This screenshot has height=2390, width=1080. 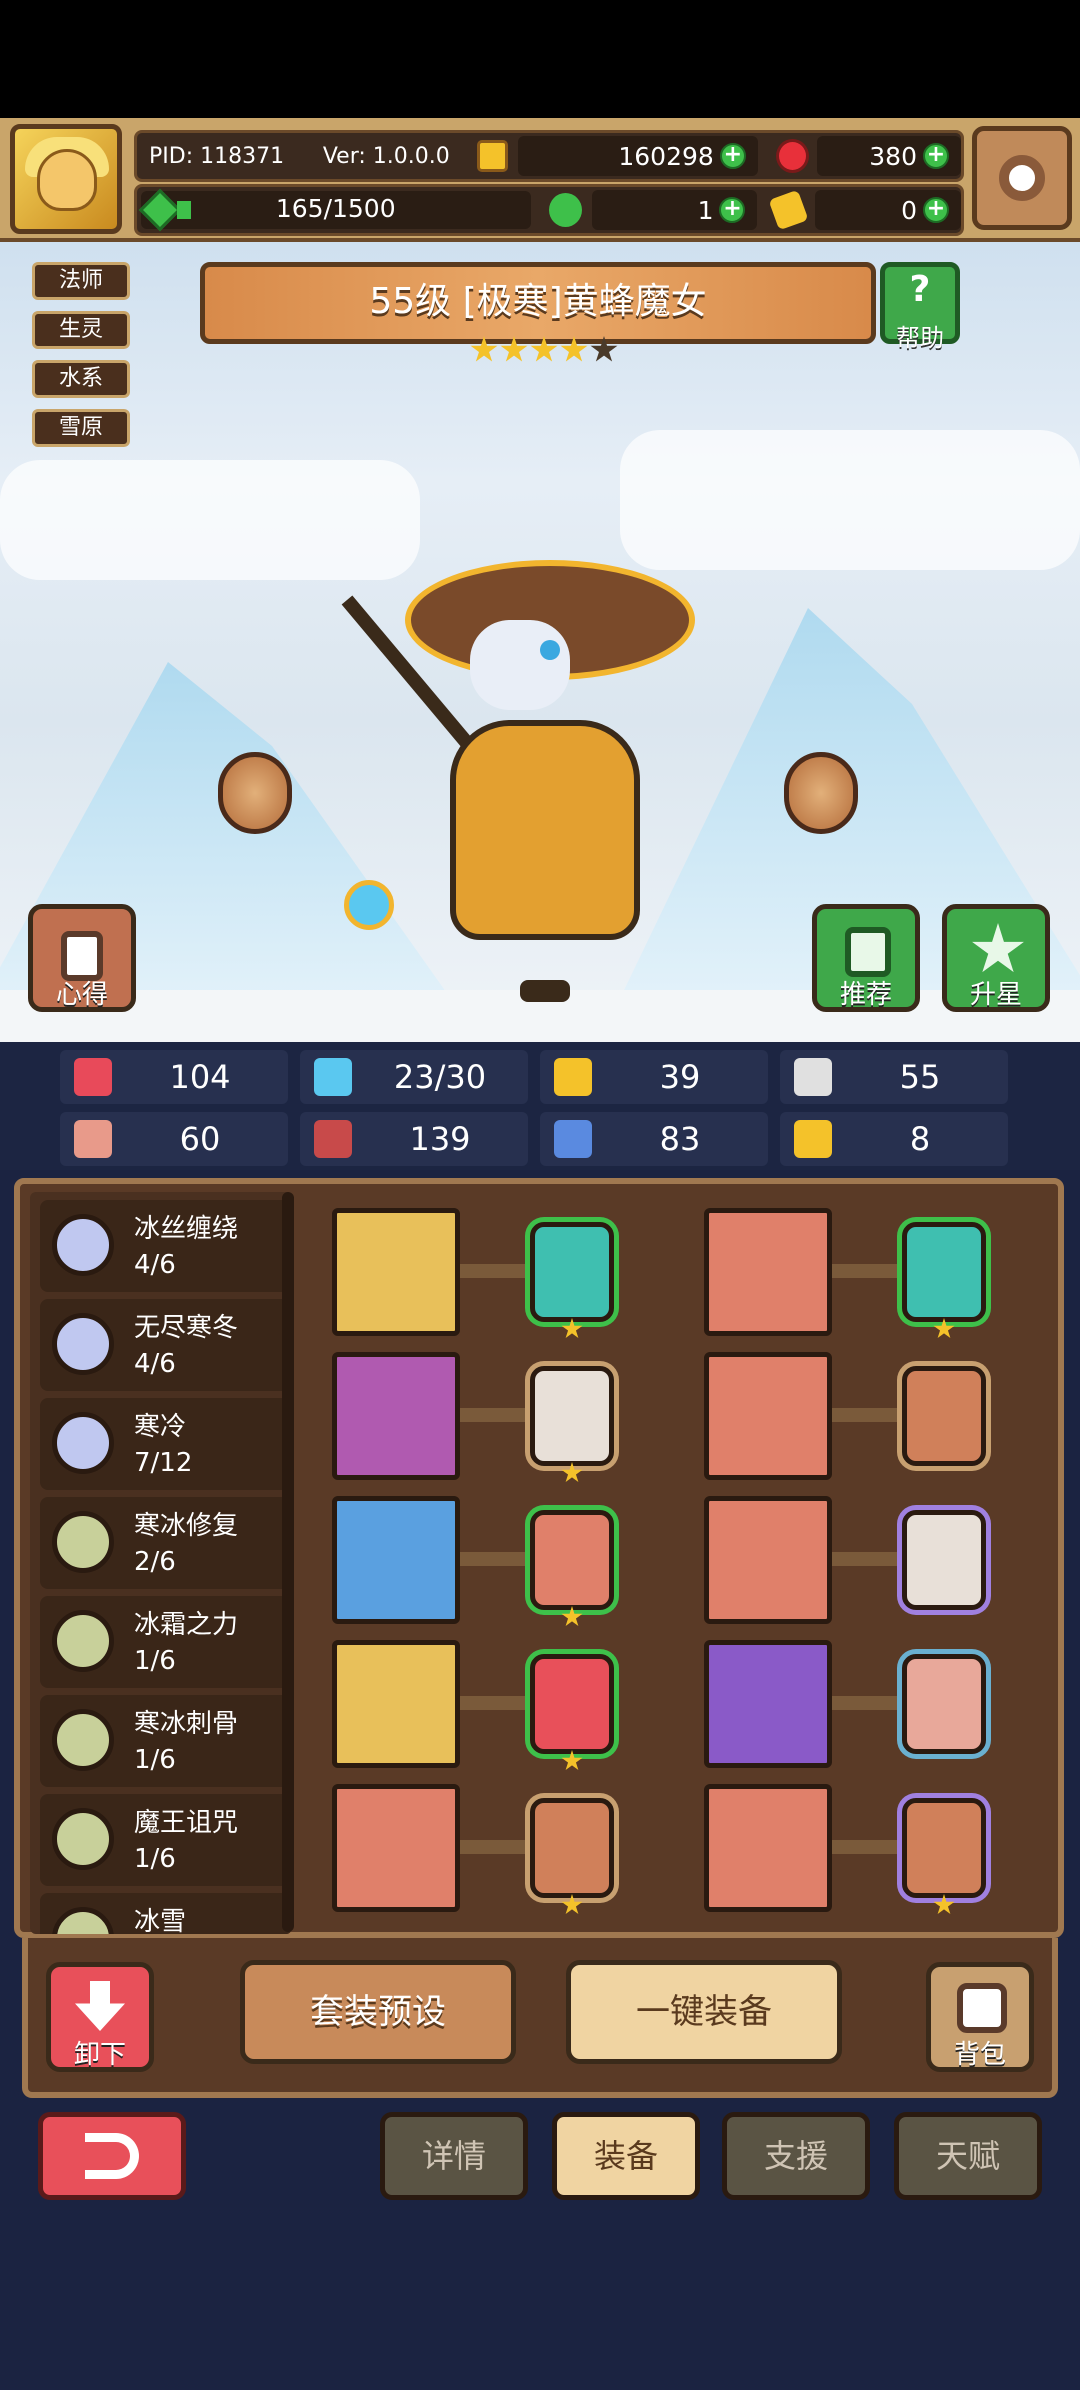 I want to click on class-tag: 法师, so click(x=81, y=281).